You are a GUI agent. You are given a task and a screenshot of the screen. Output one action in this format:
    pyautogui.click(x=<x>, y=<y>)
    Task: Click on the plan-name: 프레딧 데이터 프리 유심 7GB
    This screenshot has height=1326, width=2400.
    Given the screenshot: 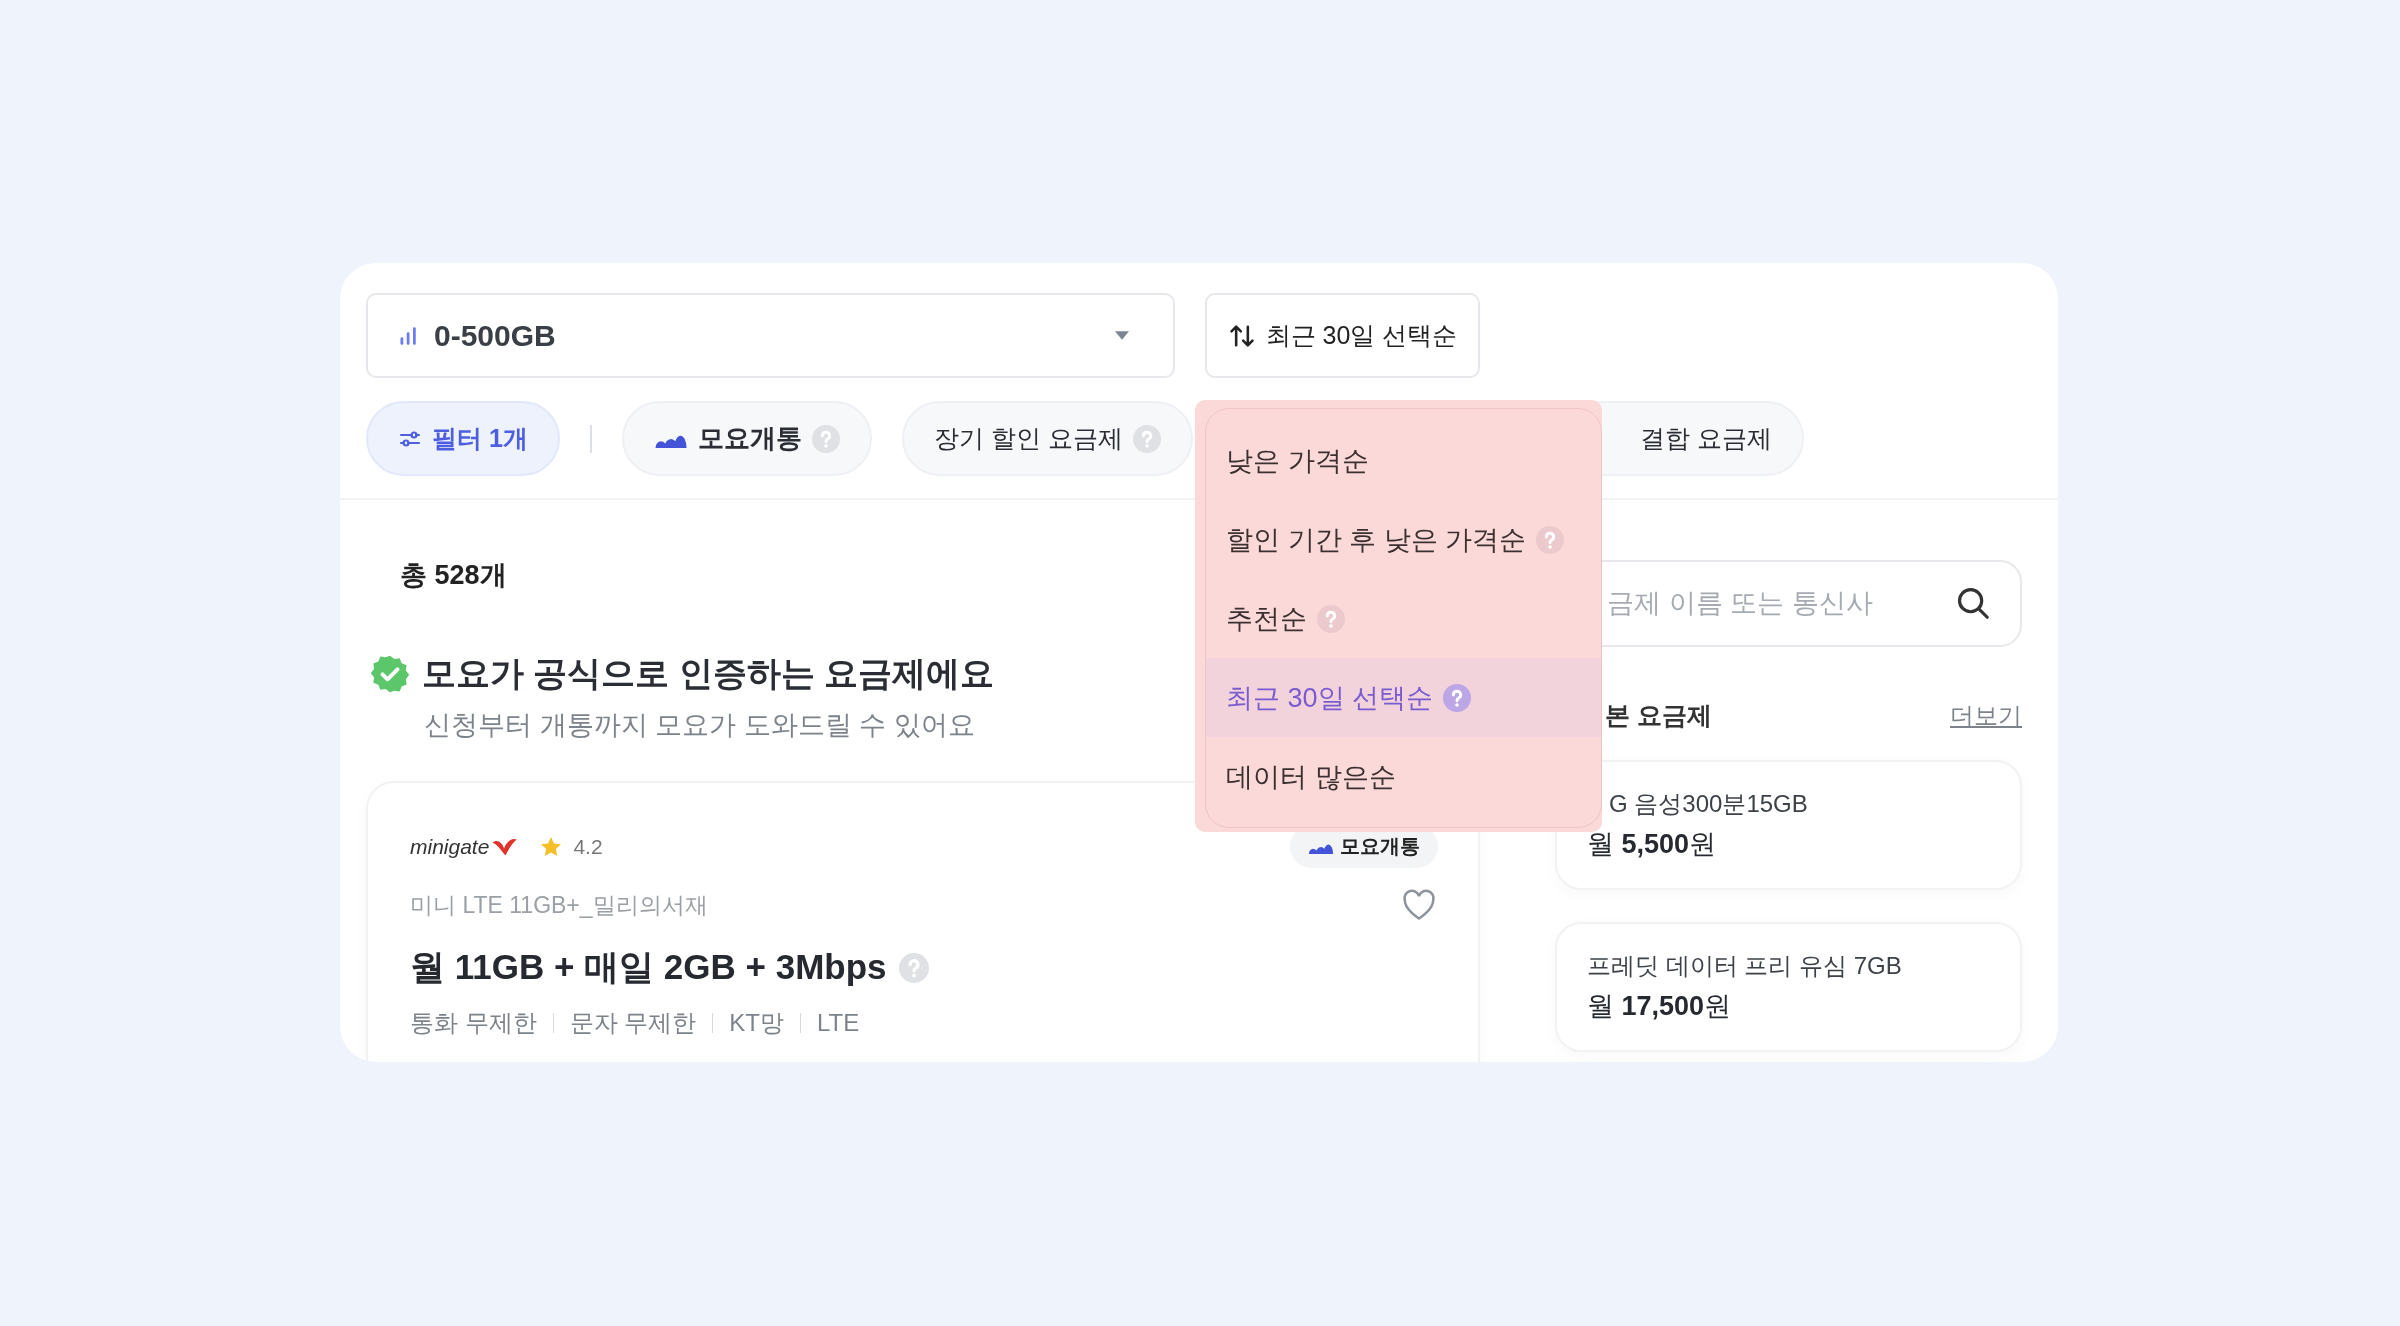 What is the action you would take?
    pyautogui.click(x=1745, y=966)
    